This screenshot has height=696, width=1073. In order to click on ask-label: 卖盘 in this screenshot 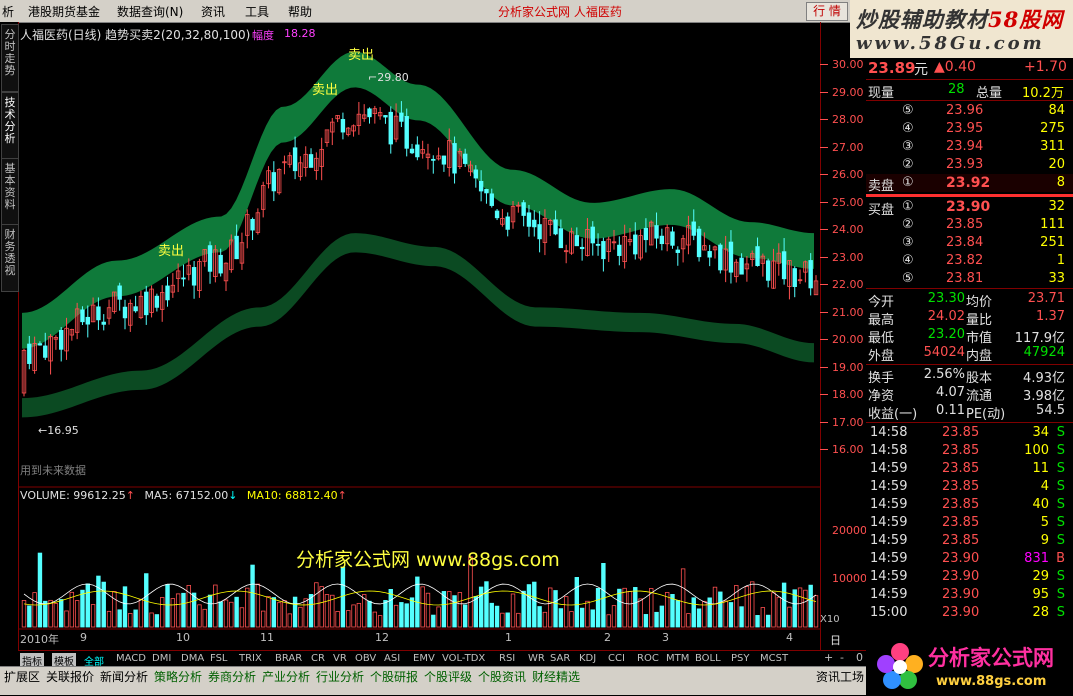, I will do `click(881, 186)`.